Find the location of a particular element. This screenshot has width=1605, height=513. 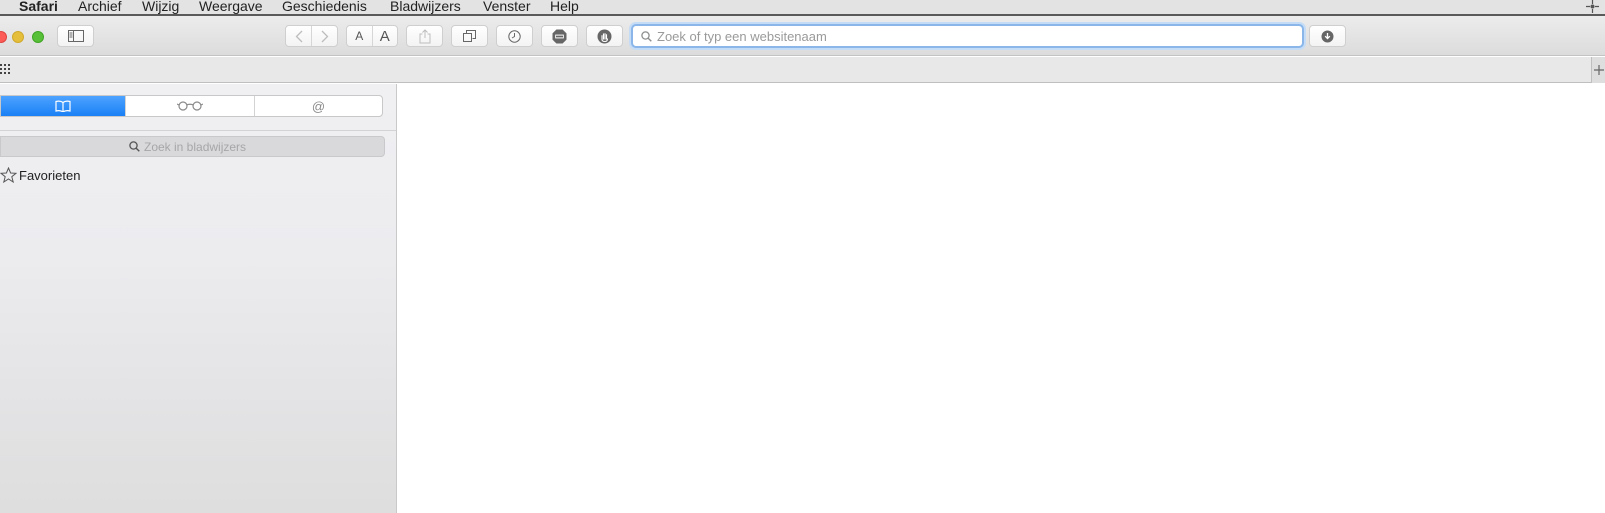

share-icon is located at coordinates (424, 35).